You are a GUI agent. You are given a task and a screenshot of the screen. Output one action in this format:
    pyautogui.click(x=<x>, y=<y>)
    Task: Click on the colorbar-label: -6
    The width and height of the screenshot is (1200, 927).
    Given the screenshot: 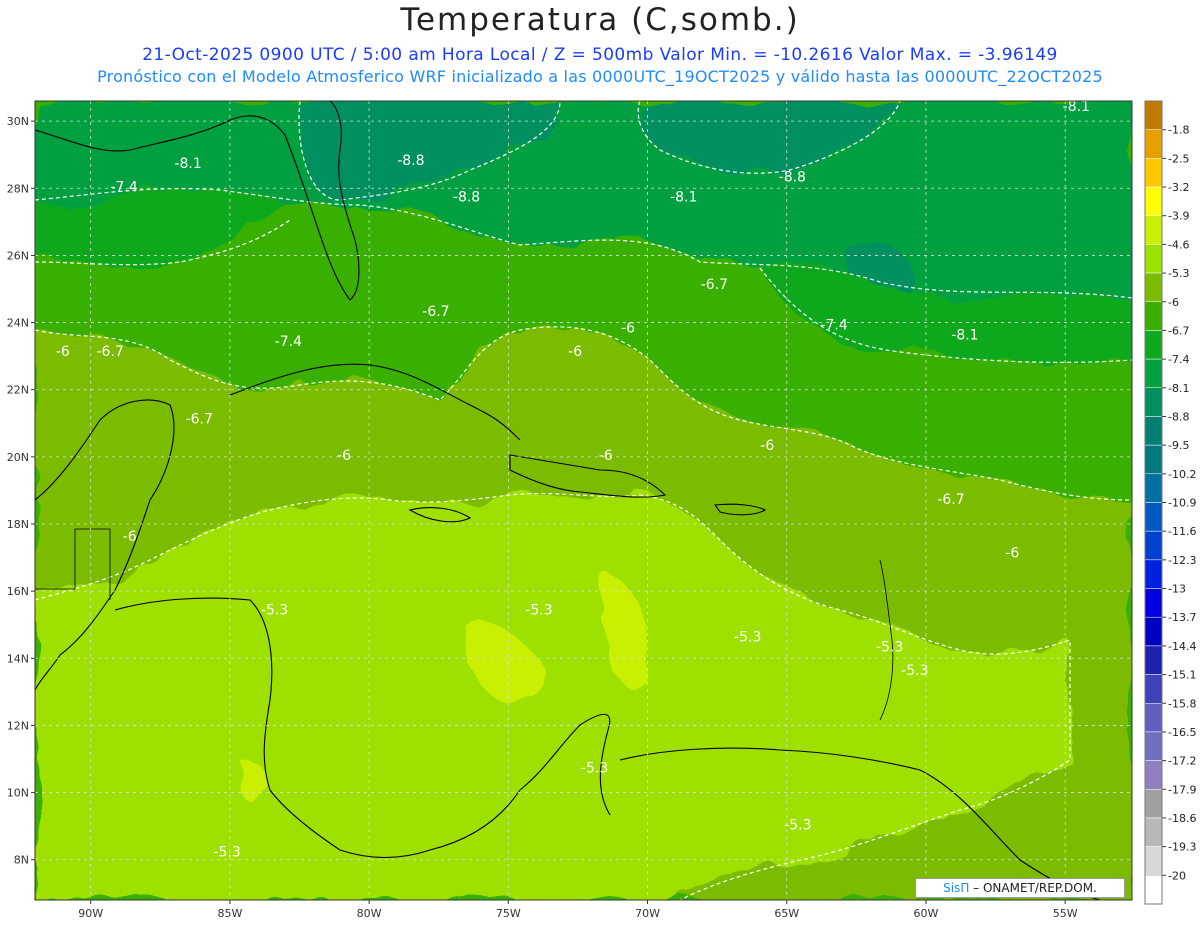 What is the action you would take?
    pyautogui.click(x=1173, y=302)
    